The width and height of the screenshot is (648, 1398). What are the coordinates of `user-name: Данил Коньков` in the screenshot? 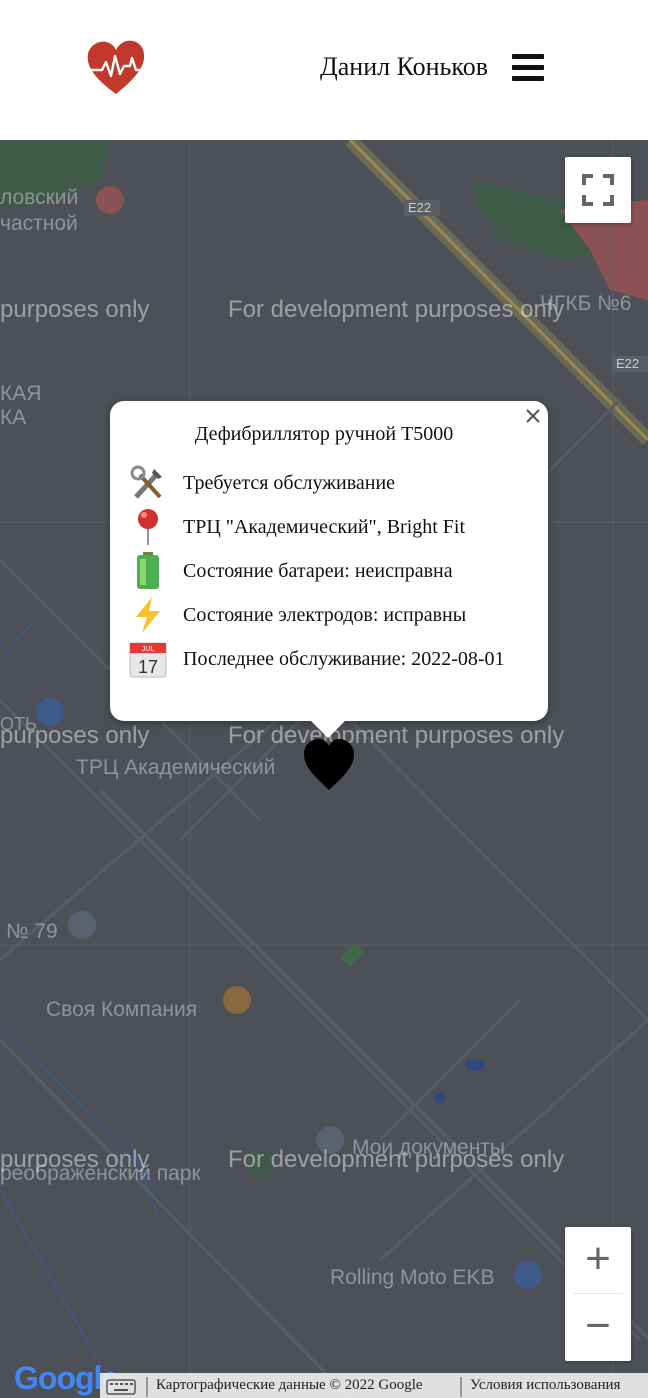 It's located at (404, 67).